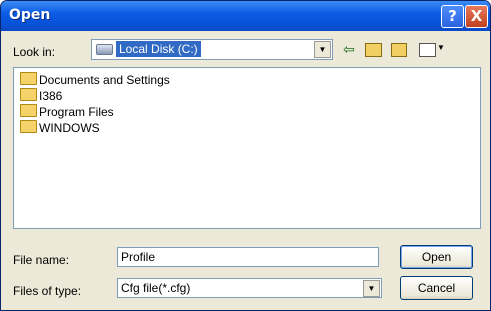 This screenshot has height=311, width=491. What do you see at coordinates (76, 112) in the screenshot?
I see `list-item-label: Program Files` at bounding box center [76, 112].